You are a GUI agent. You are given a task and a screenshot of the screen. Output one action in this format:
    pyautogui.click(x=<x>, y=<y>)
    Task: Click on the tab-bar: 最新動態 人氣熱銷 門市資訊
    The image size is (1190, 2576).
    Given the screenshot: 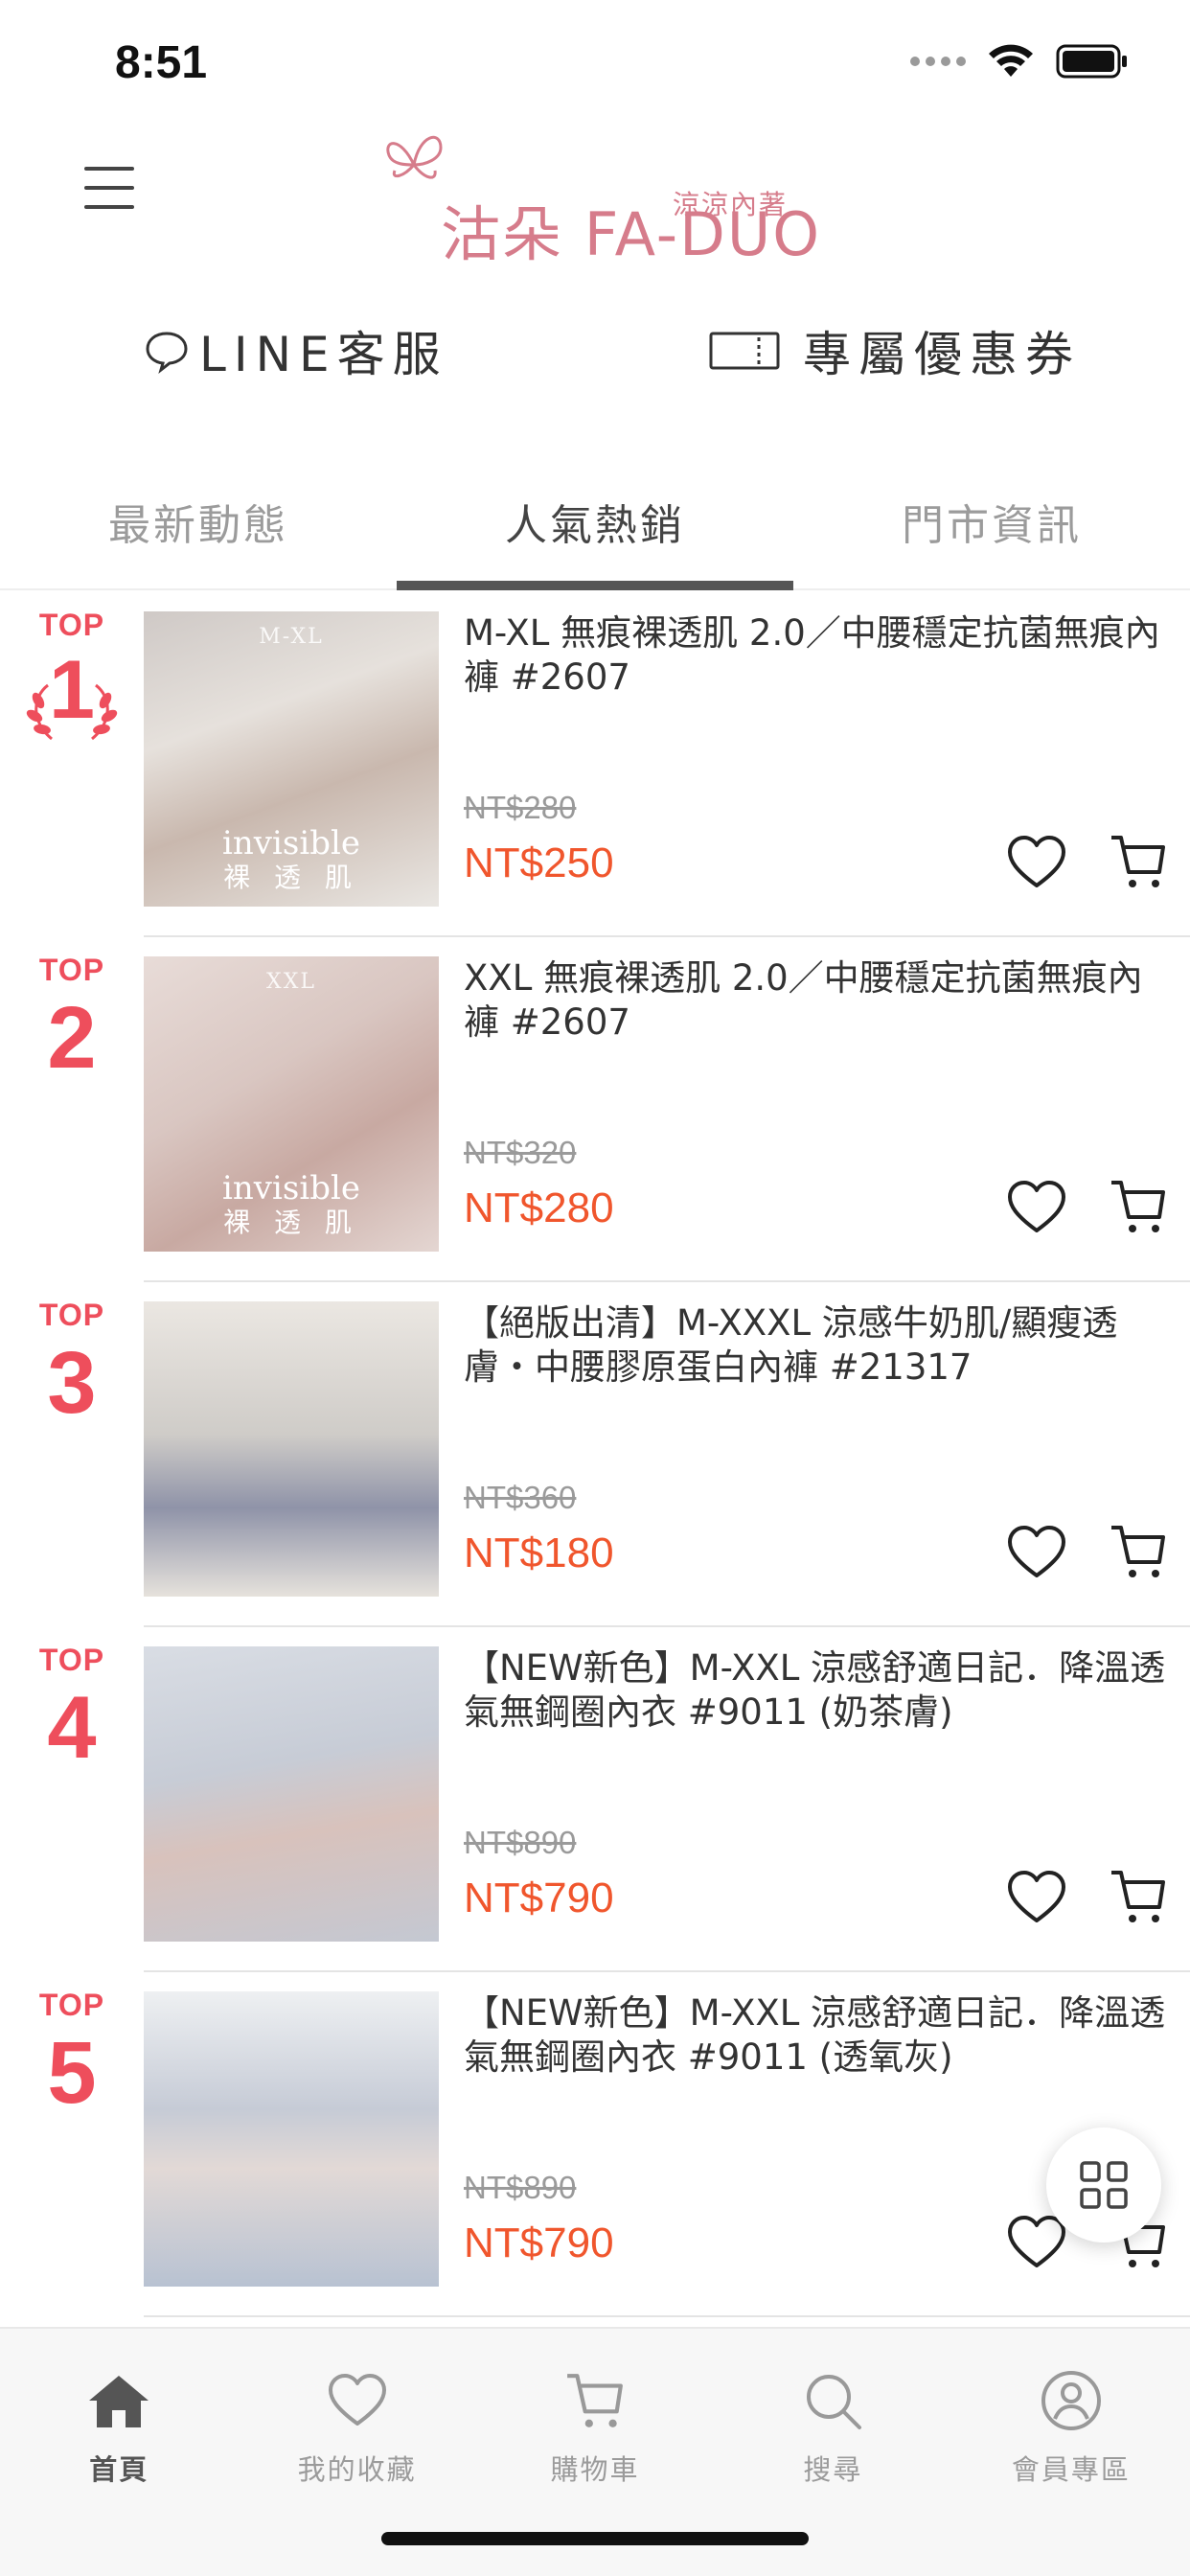 What is the action you would take?
    pyautogui.click(x=595, y=530)
    